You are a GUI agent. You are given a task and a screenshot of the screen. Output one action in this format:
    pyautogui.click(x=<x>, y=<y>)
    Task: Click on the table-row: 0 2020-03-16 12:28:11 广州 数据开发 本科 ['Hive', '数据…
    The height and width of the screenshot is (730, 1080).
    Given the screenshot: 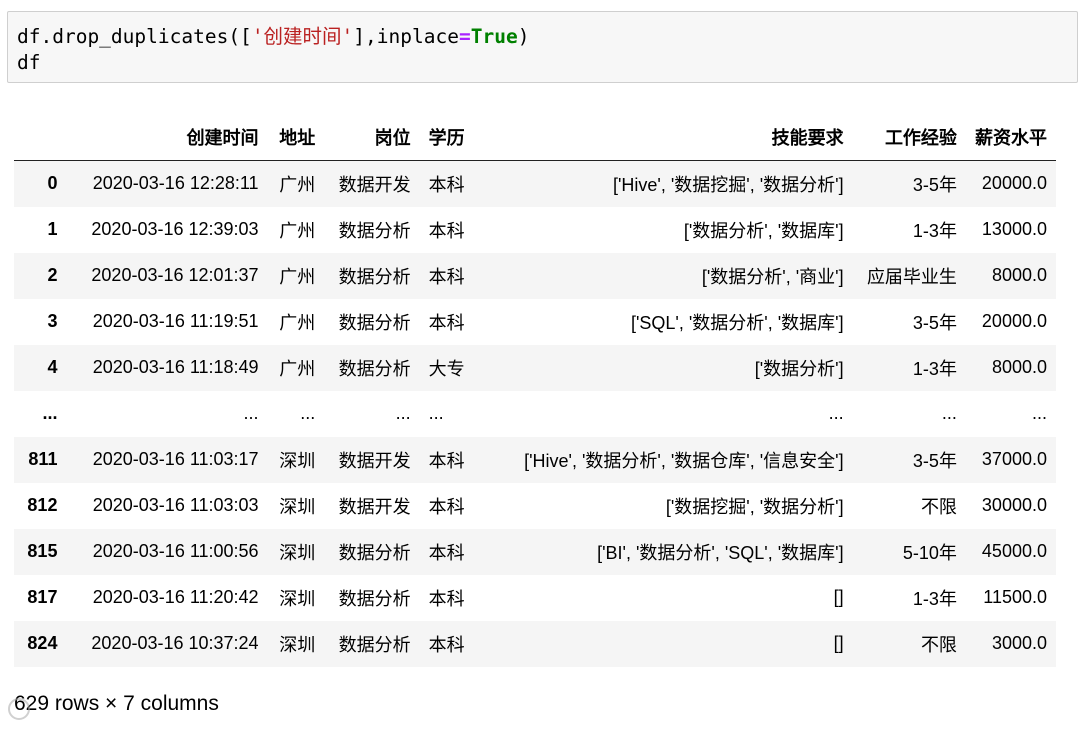 What is the action you would take?
    pyautogui.click(x=535, y=183)
    